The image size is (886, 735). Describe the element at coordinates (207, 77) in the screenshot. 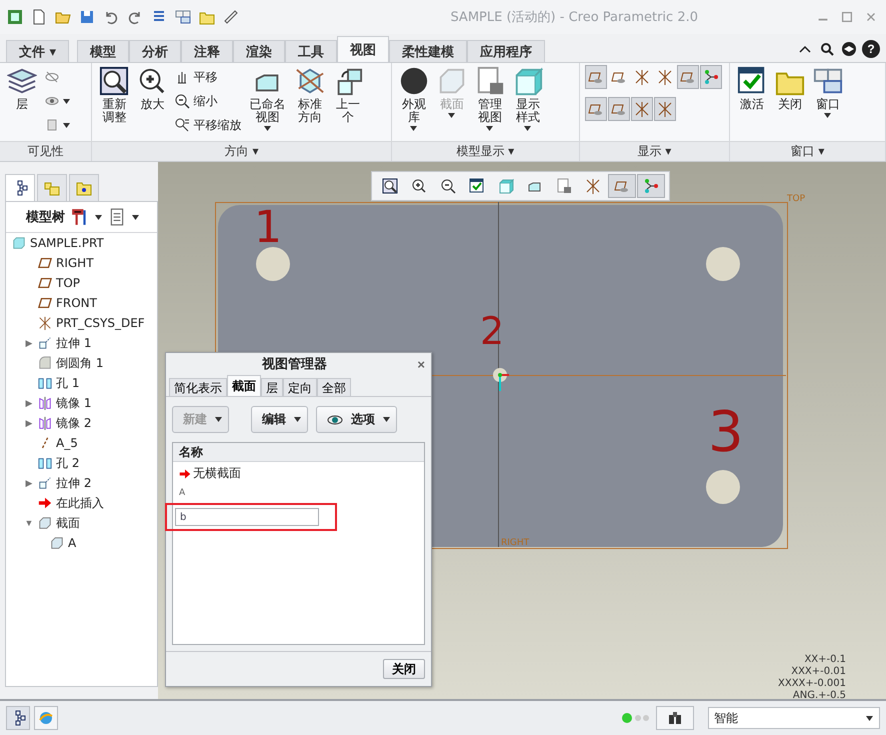

I see `ribbon-small-button: 平移` at that location.